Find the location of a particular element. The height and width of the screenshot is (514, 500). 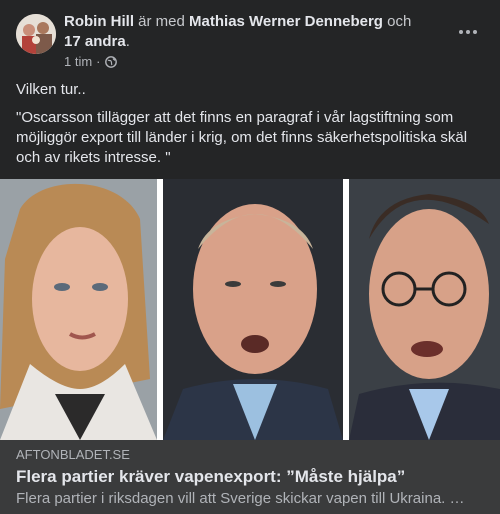

author-name-link: Robin Hill is located at coordinates (99, 21).